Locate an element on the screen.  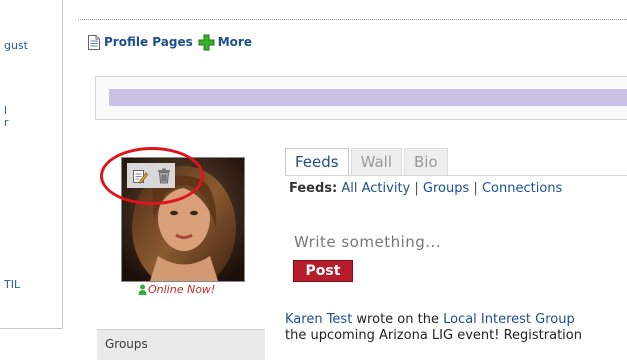
tab-underline is located at coordinates (456, 175).